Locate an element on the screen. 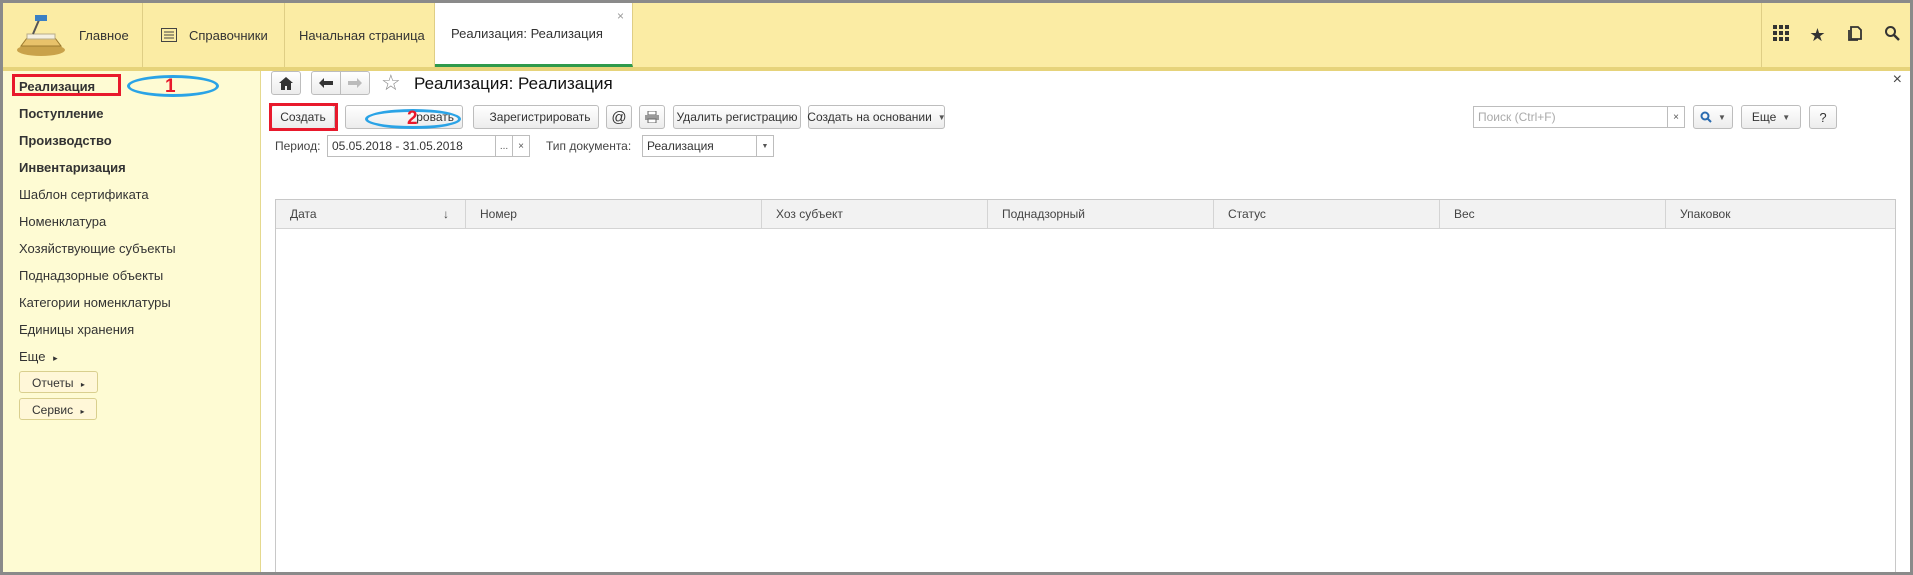 The image size is (1913, 575). period-input: 05.05.2018 - 31.05.2018 is located at coordinates (411, 146).